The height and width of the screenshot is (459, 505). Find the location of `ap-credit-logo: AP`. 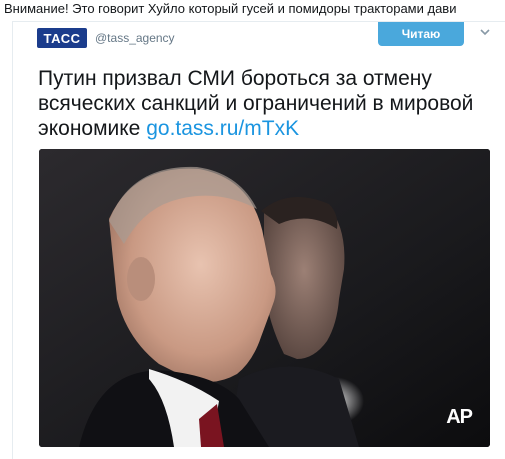

ap-credit-logo: AP is located at coordinates (459, 417).